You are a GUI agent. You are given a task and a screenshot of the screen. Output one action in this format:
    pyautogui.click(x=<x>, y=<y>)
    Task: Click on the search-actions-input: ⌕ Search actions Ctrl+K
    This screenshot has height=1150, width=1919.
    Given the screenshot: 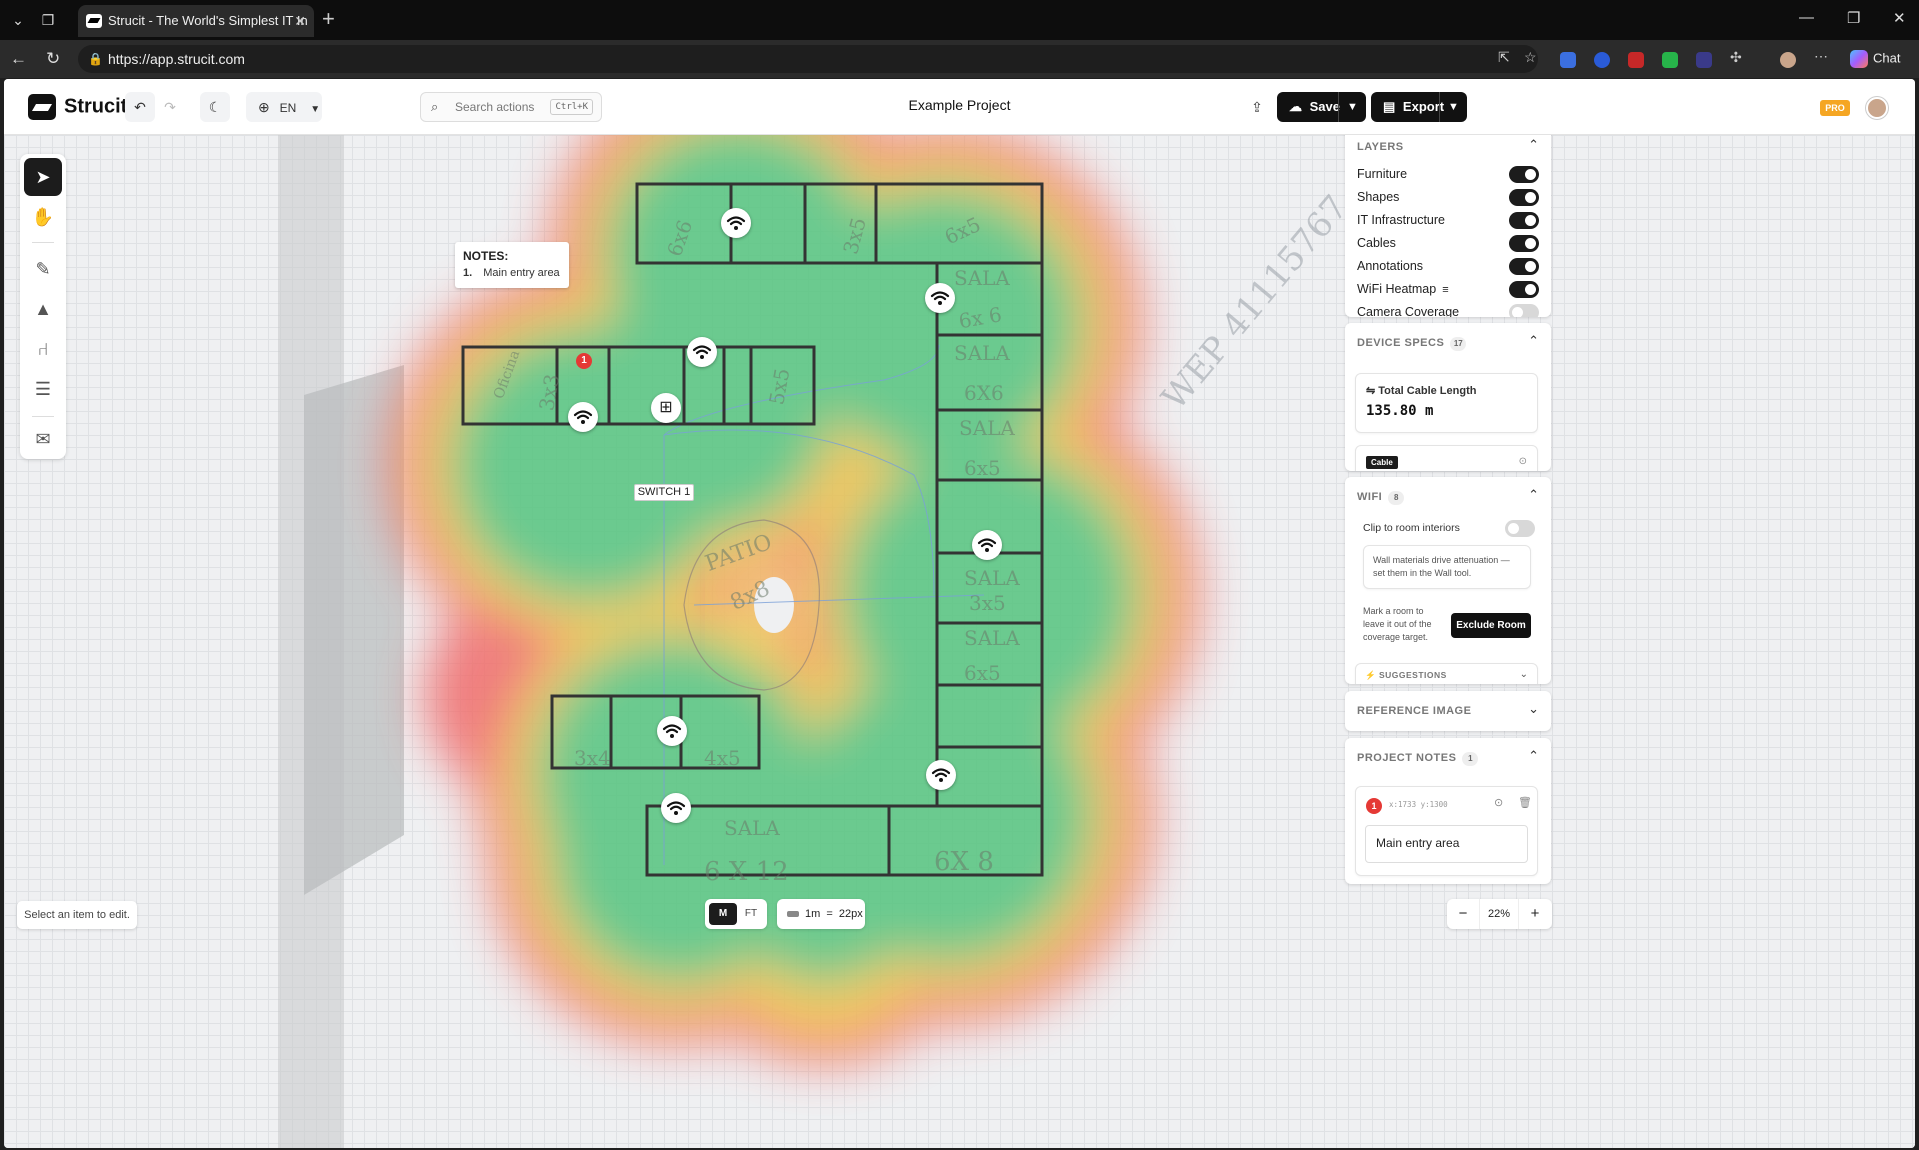 What is the action you would take?
    pyautogui.click(x=511, y=107)
    